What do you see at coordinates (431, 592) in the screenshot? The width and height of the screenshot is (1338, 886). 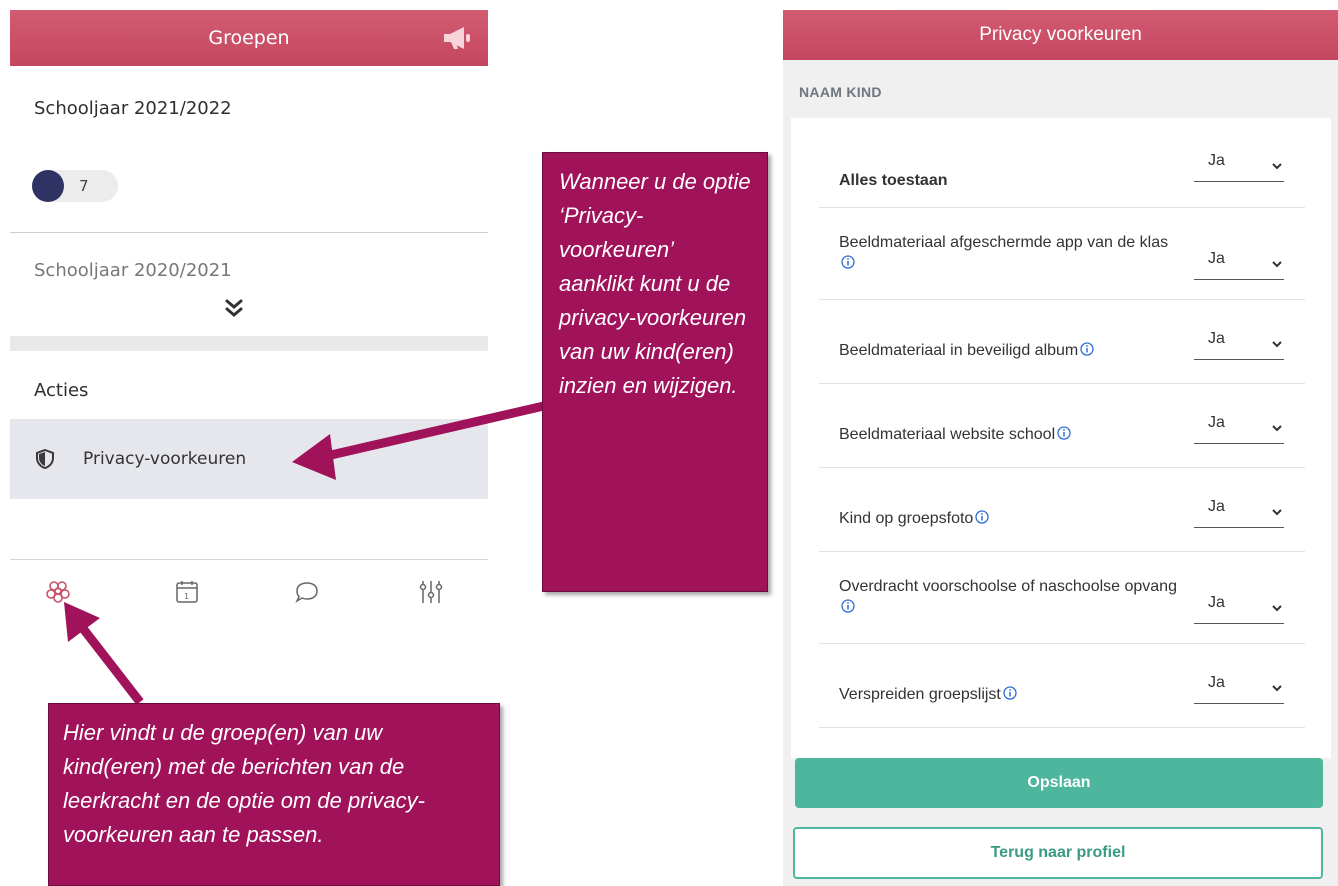 I see `settings-sliders-icon` at bounding box center [431, 592].